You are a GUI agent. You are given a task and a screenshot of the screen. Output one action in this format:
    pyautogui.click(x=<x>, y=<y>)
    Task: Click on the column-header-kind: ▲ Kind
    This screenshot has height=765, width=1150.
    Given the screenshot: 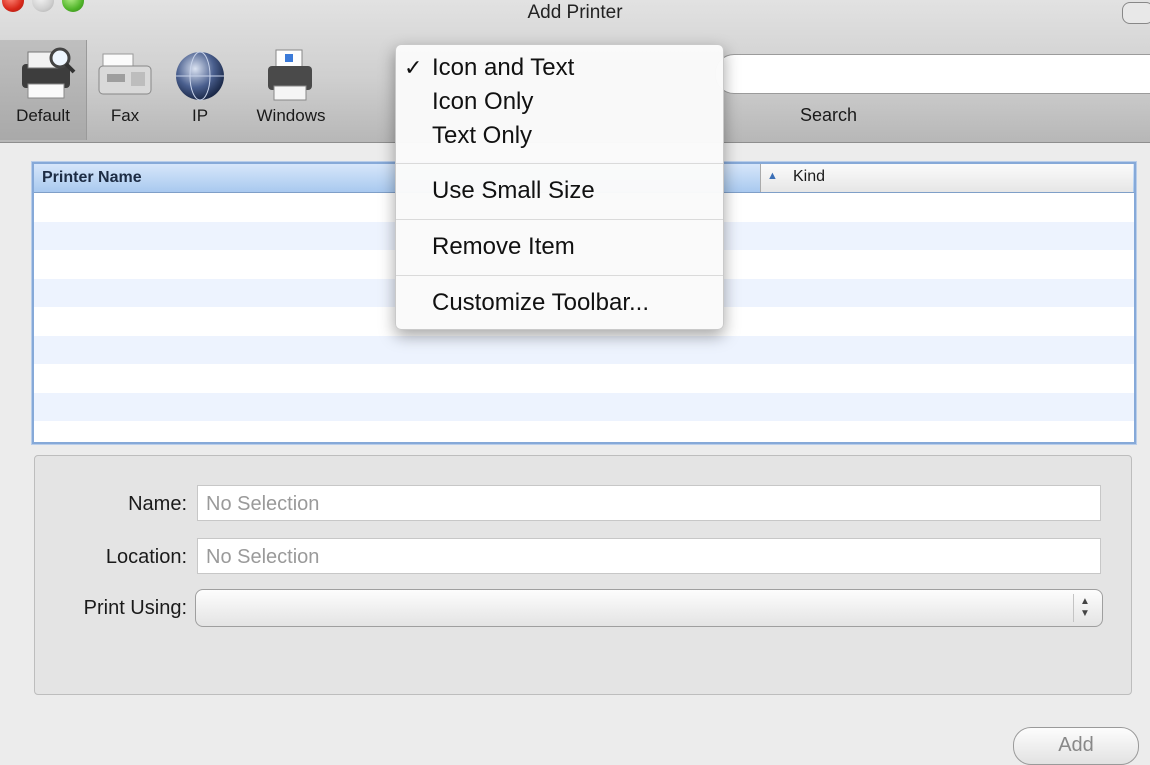 What is the action you would take?
    pyautogui.click(x=946, y=178)
    